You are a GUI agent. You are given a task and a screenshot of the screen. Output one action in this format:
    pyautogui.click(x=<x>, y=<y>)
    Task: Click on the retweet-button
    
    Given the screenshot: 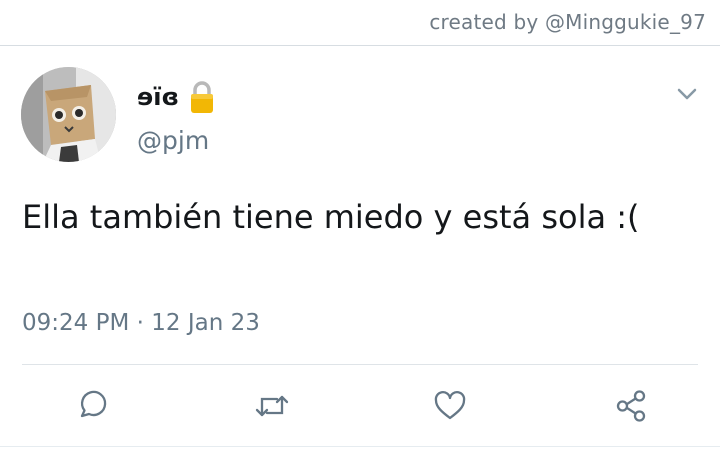 What is the action you would take?
    pyautogui.click(x=272, y=406)
    